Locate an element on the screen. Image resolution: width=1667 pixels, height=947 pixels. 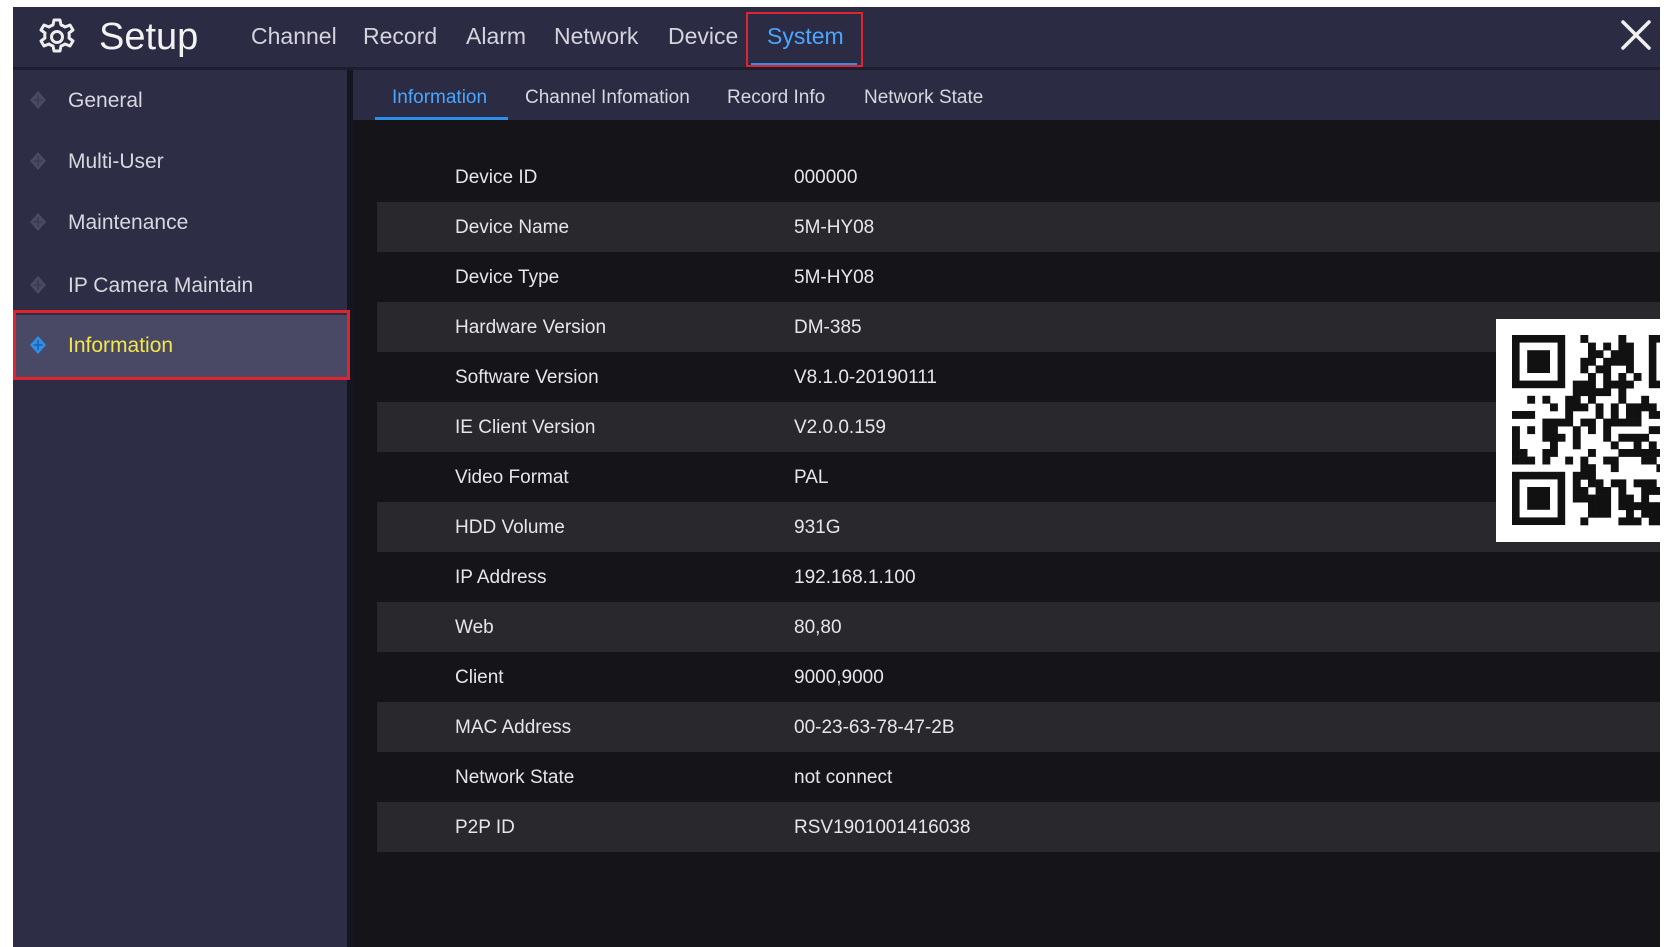
row-value: 000000 is located at coordinates (826, 177).